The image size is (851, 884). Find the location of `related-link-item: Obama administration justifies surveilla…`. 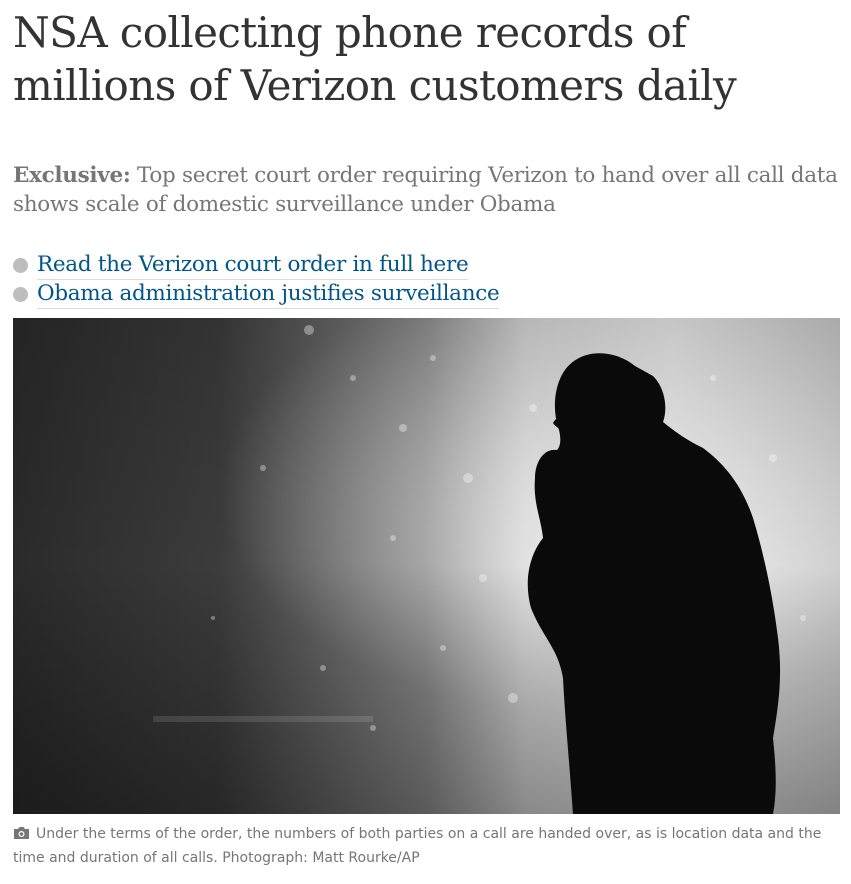

related-link-item: Obama administration justifies surveilla… is located at coordinates (256, 294).